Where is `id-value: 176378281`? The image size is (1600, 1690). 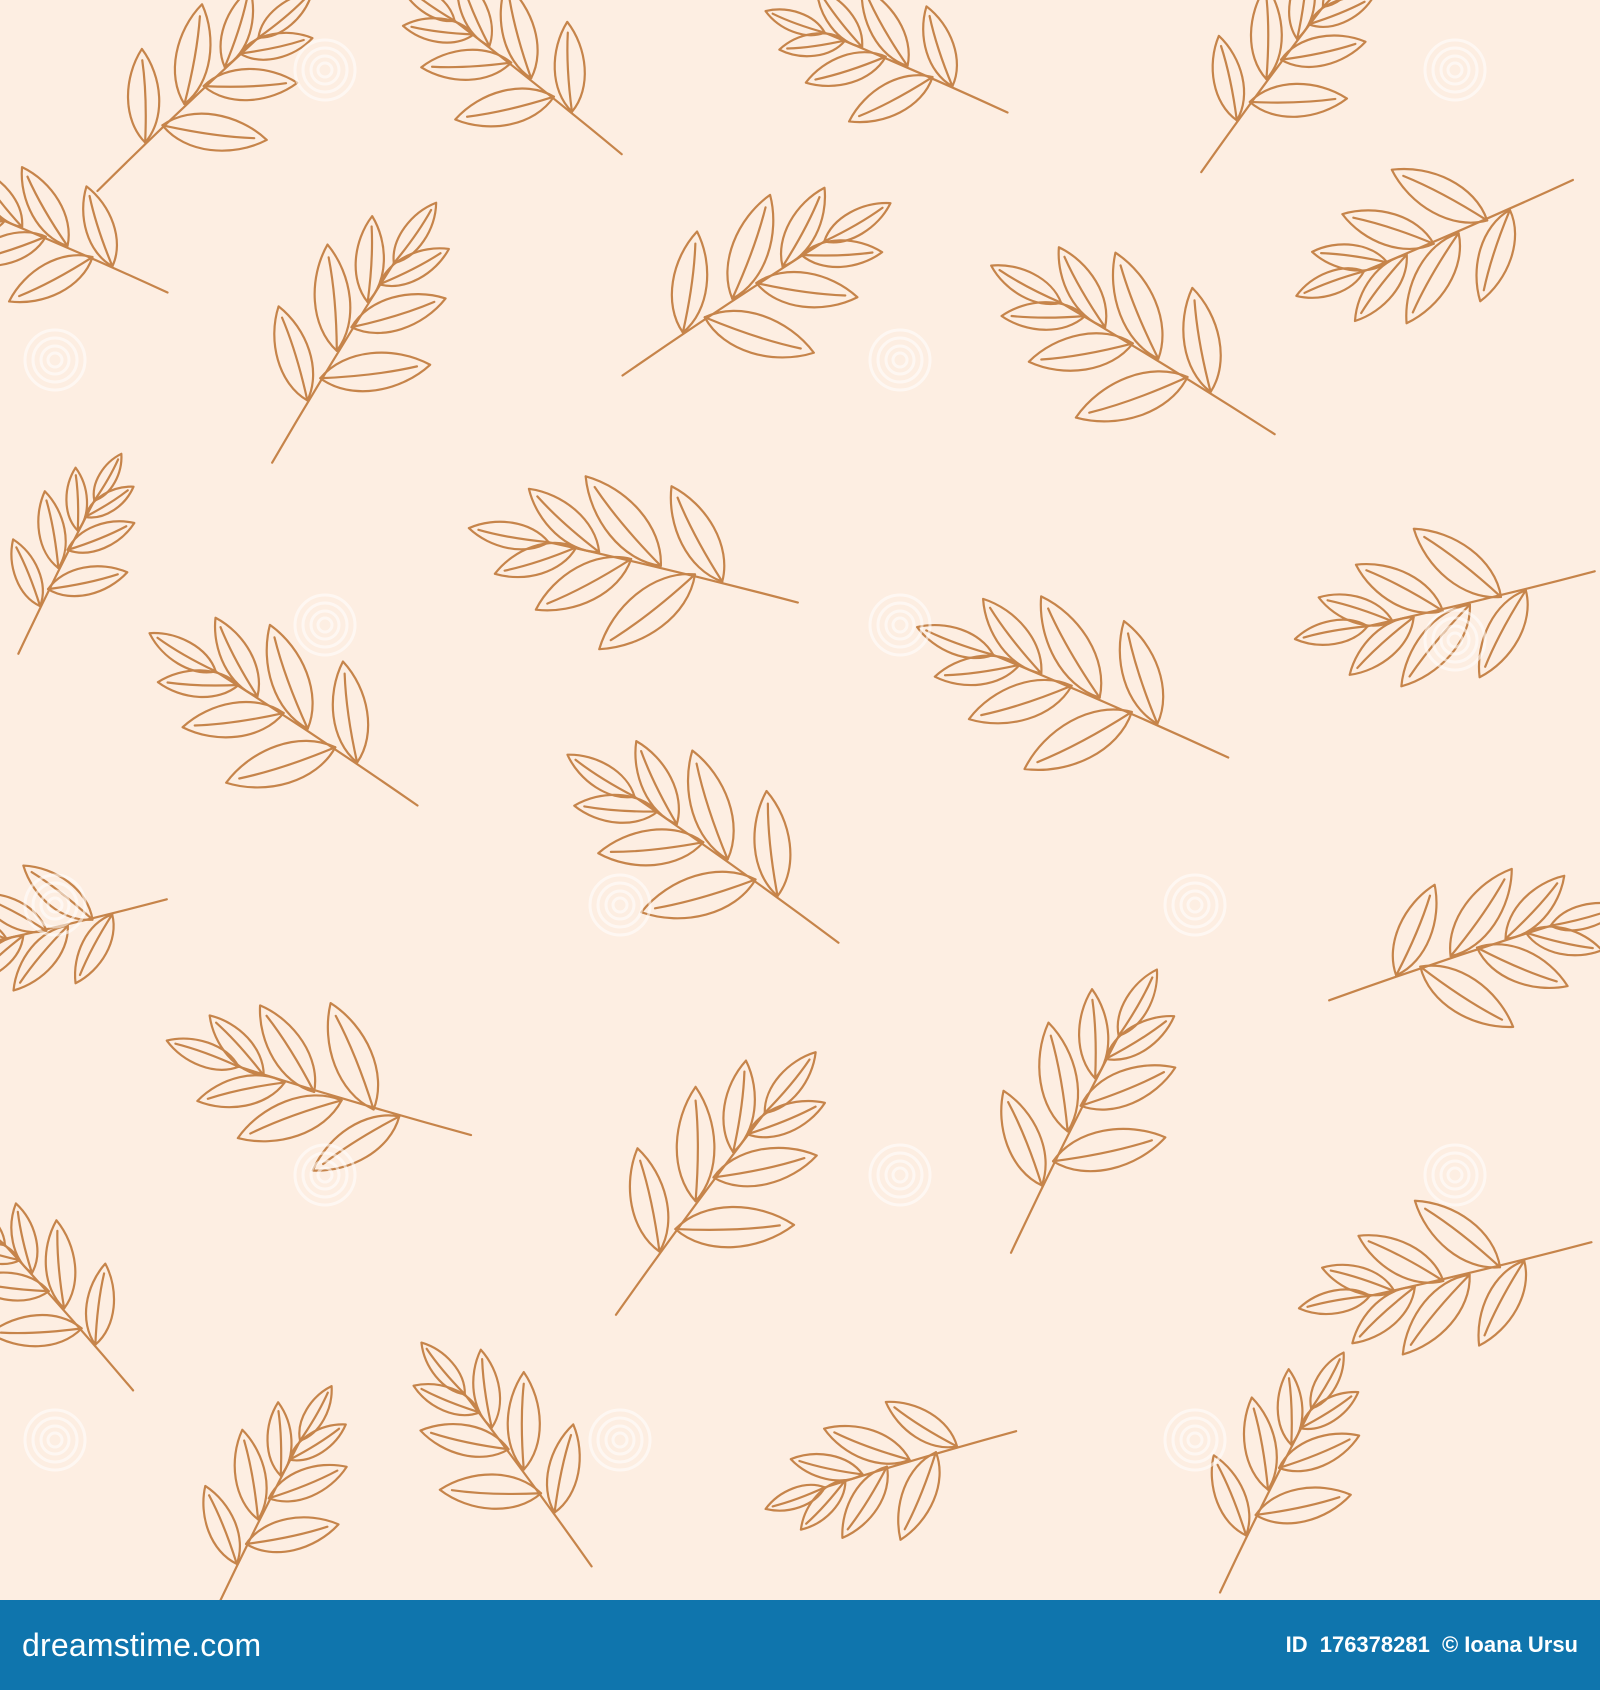 id-value: 176378281 is located at coordinates (1374, 1644).